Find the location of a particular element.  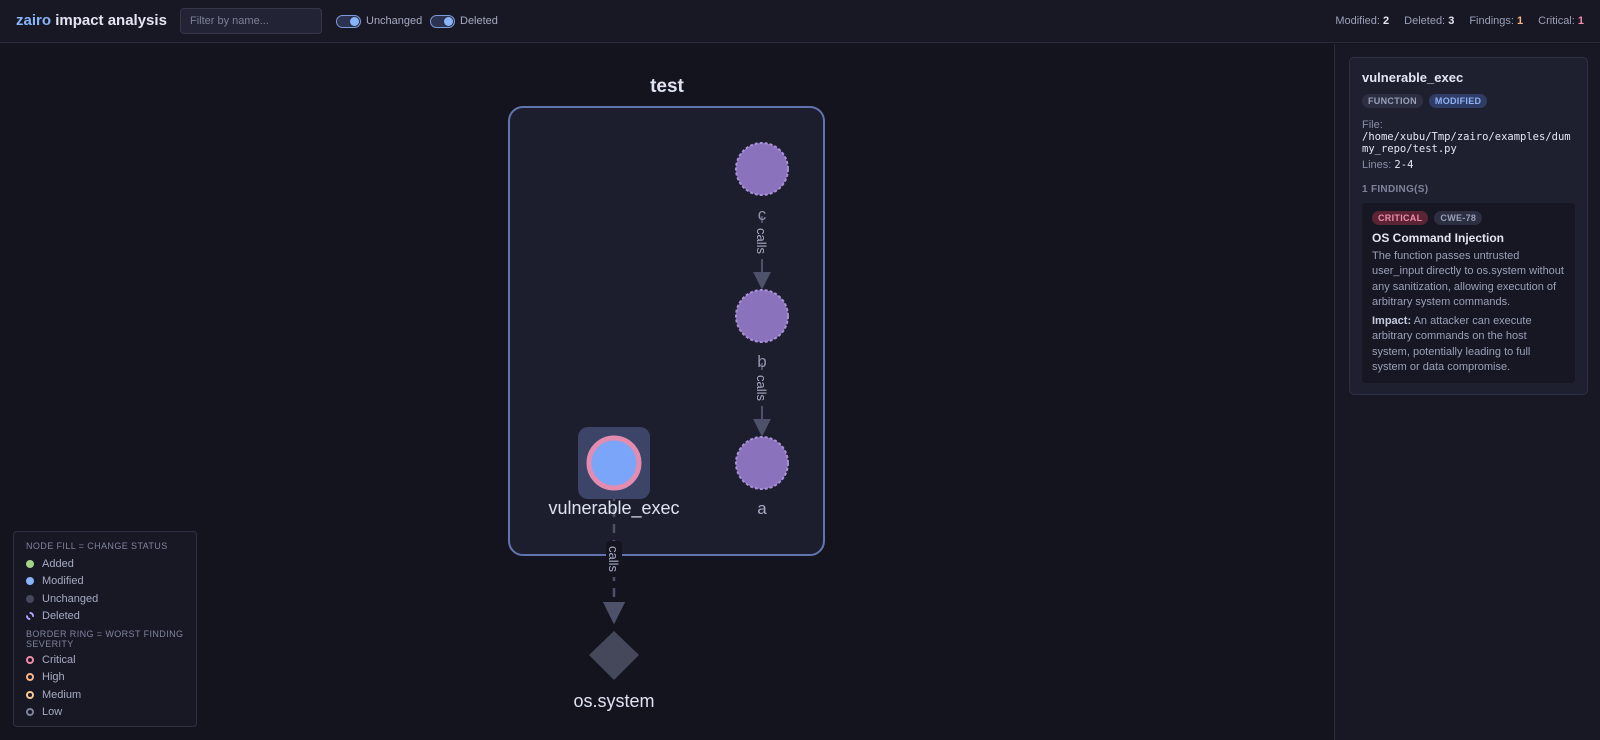

legend-critical-label: Critical is located at coordinates (59, 659).